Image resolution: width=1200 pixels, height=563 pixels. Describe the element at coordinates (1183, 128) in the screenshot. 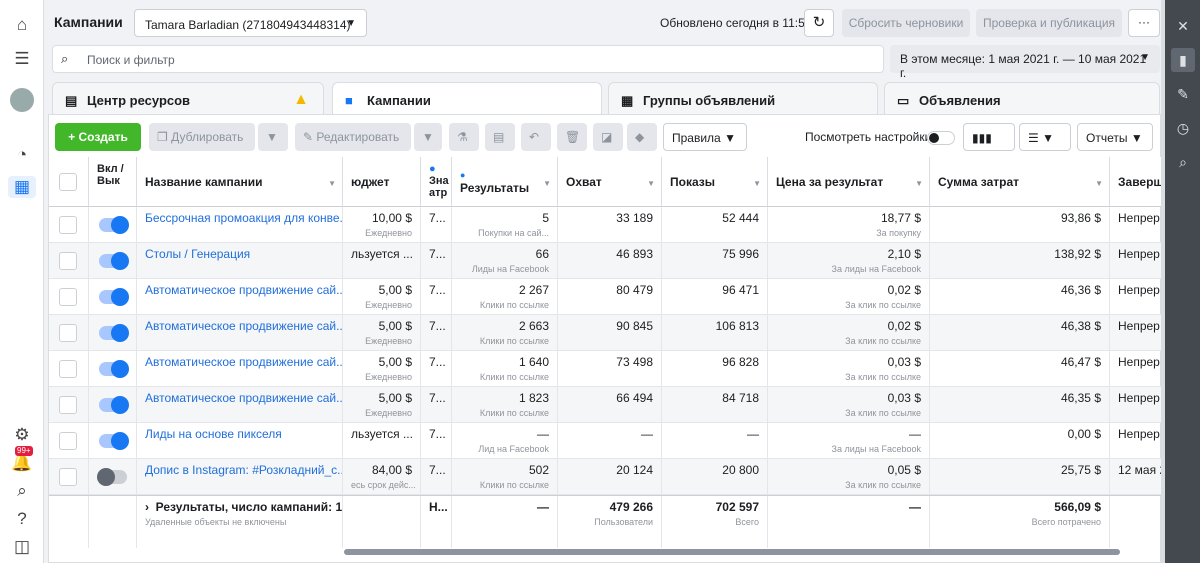

I see `clock-icon: ◷` at that location.